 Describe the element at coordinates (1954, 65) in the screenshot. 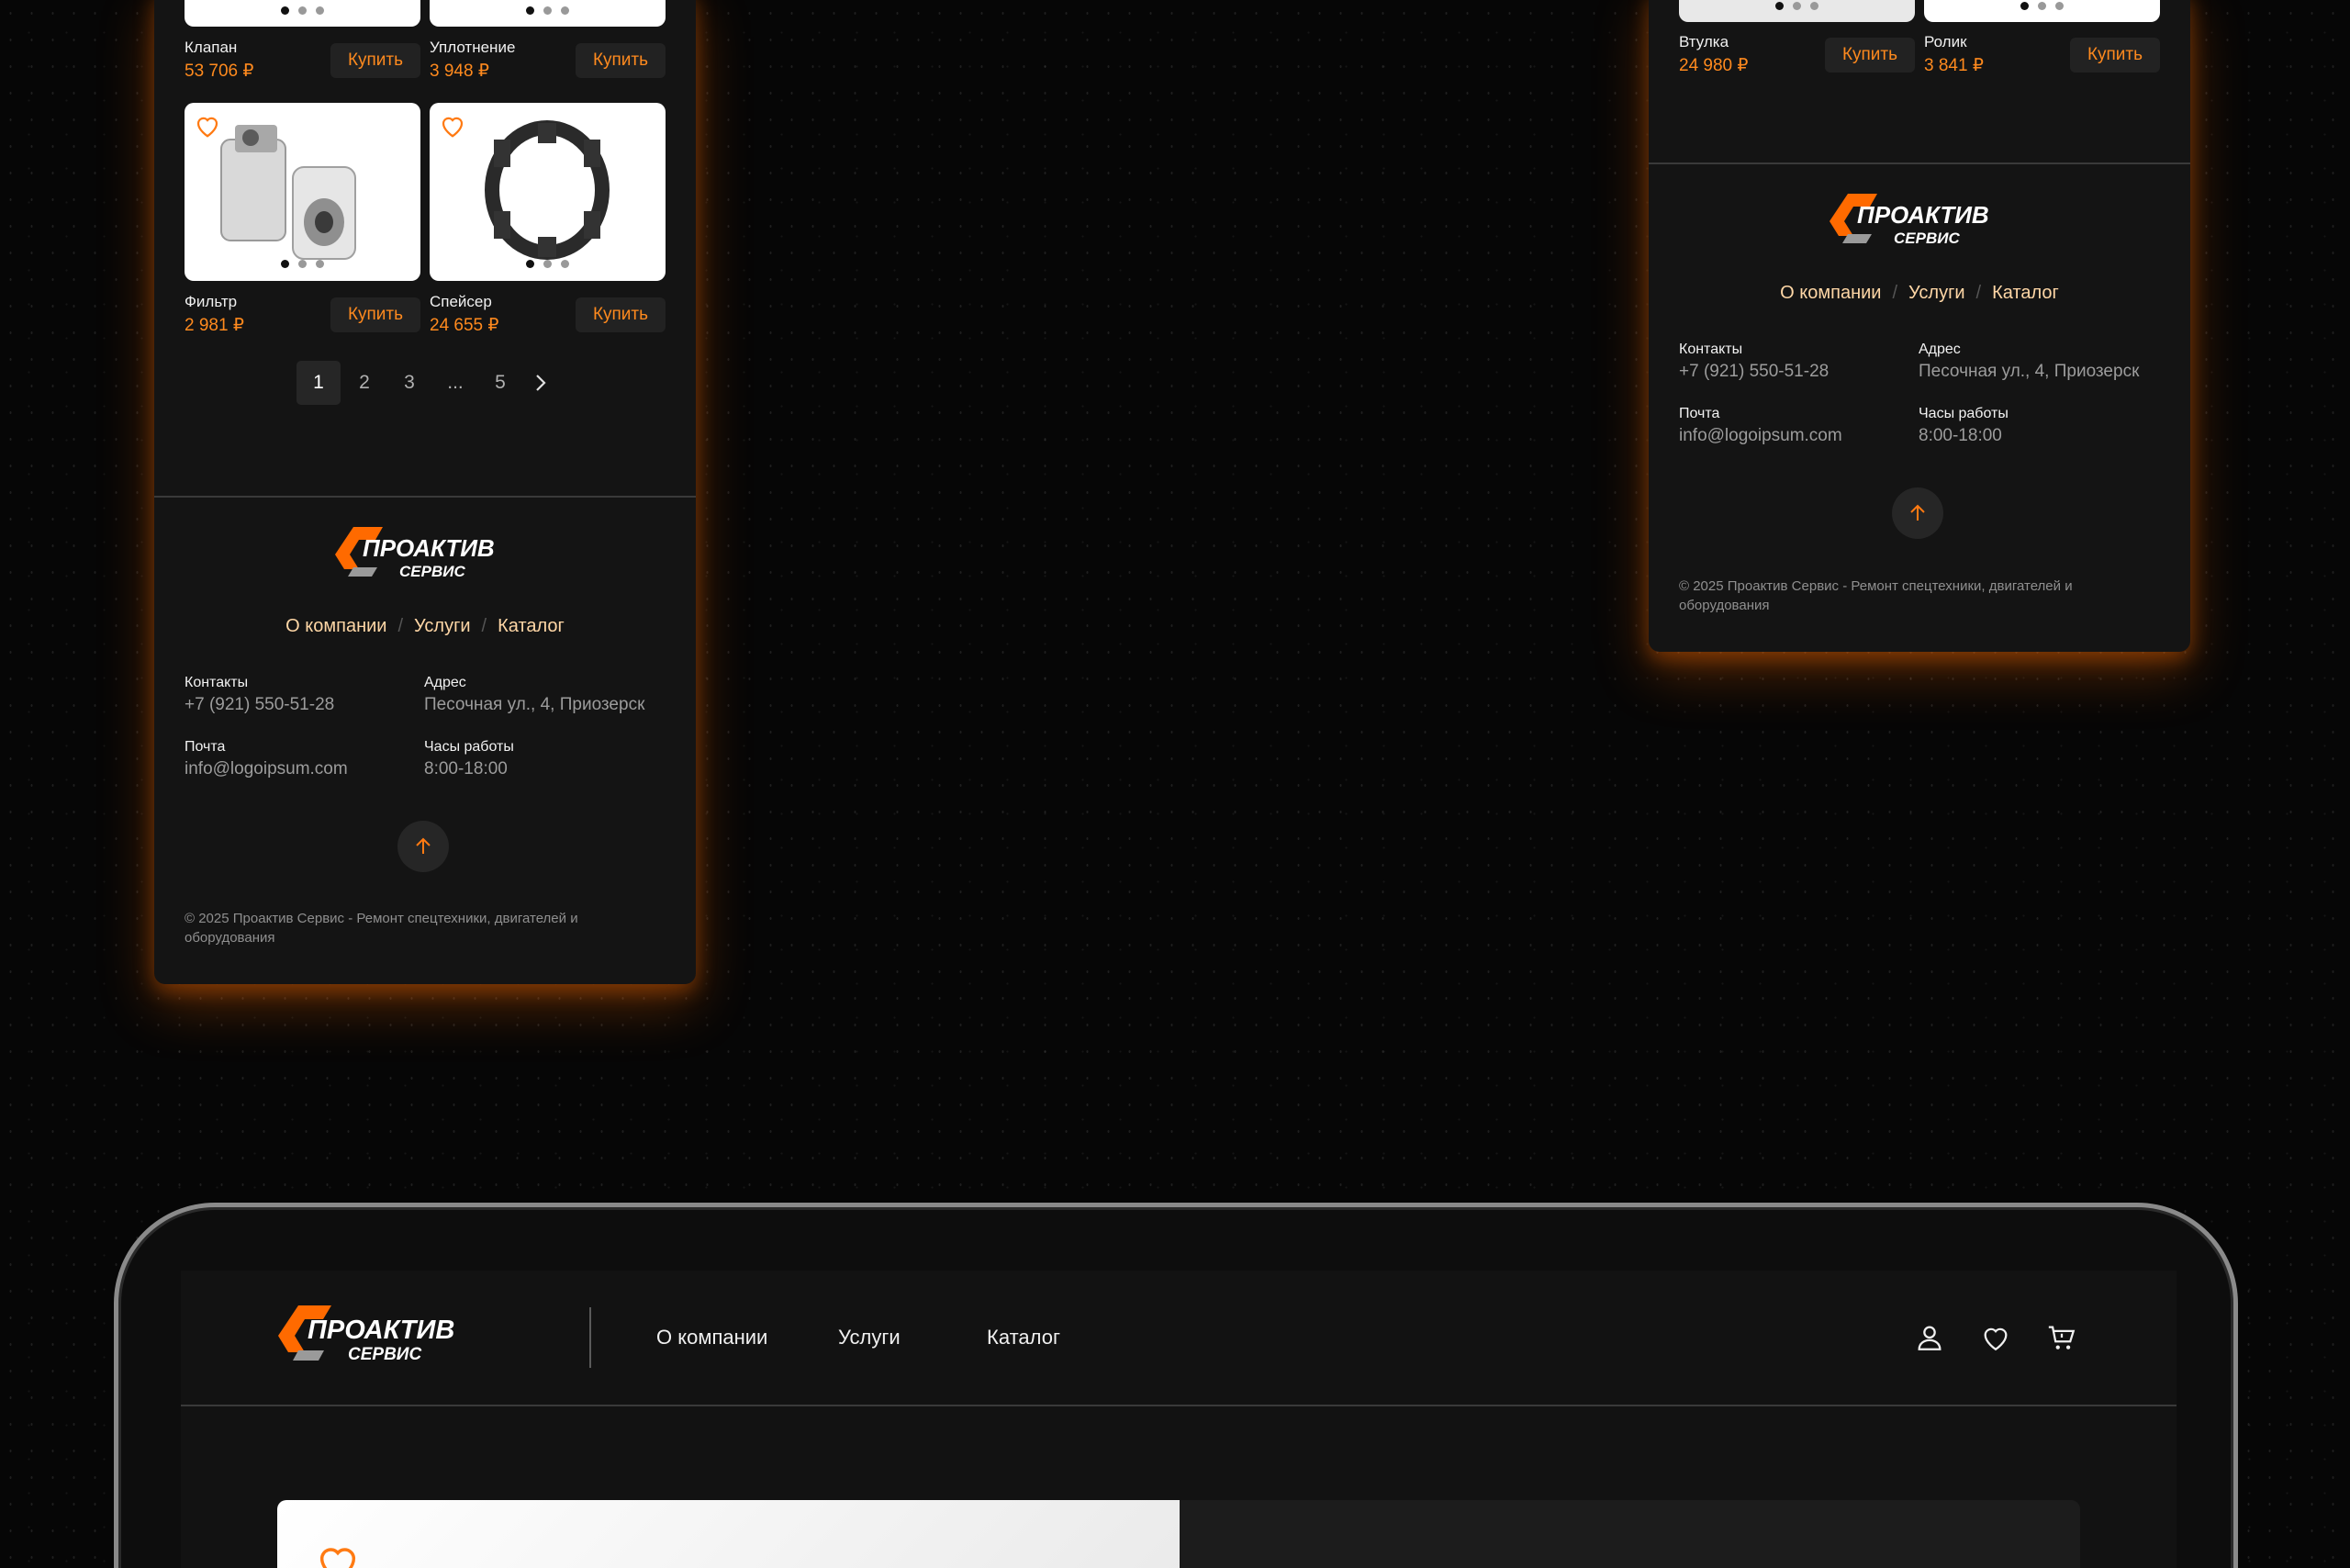

I see `product-price: 3 841 ₽` at that location.